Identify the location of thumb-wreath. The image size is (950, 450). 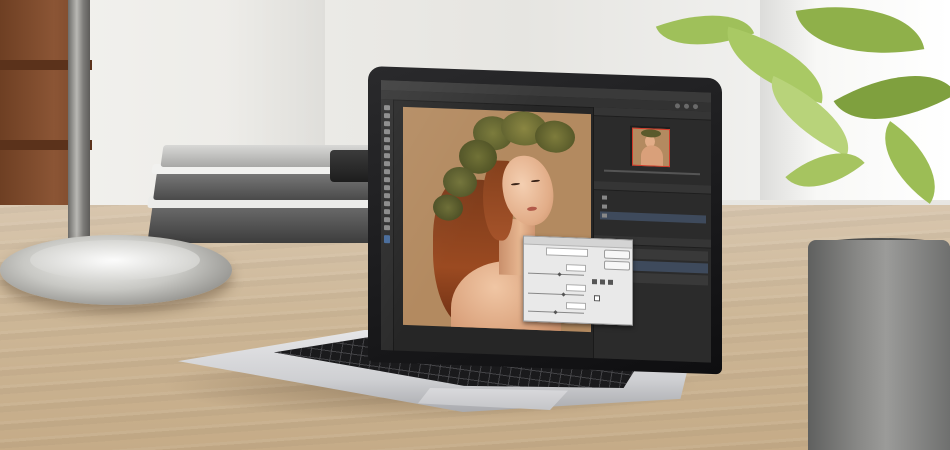
(651, 133).